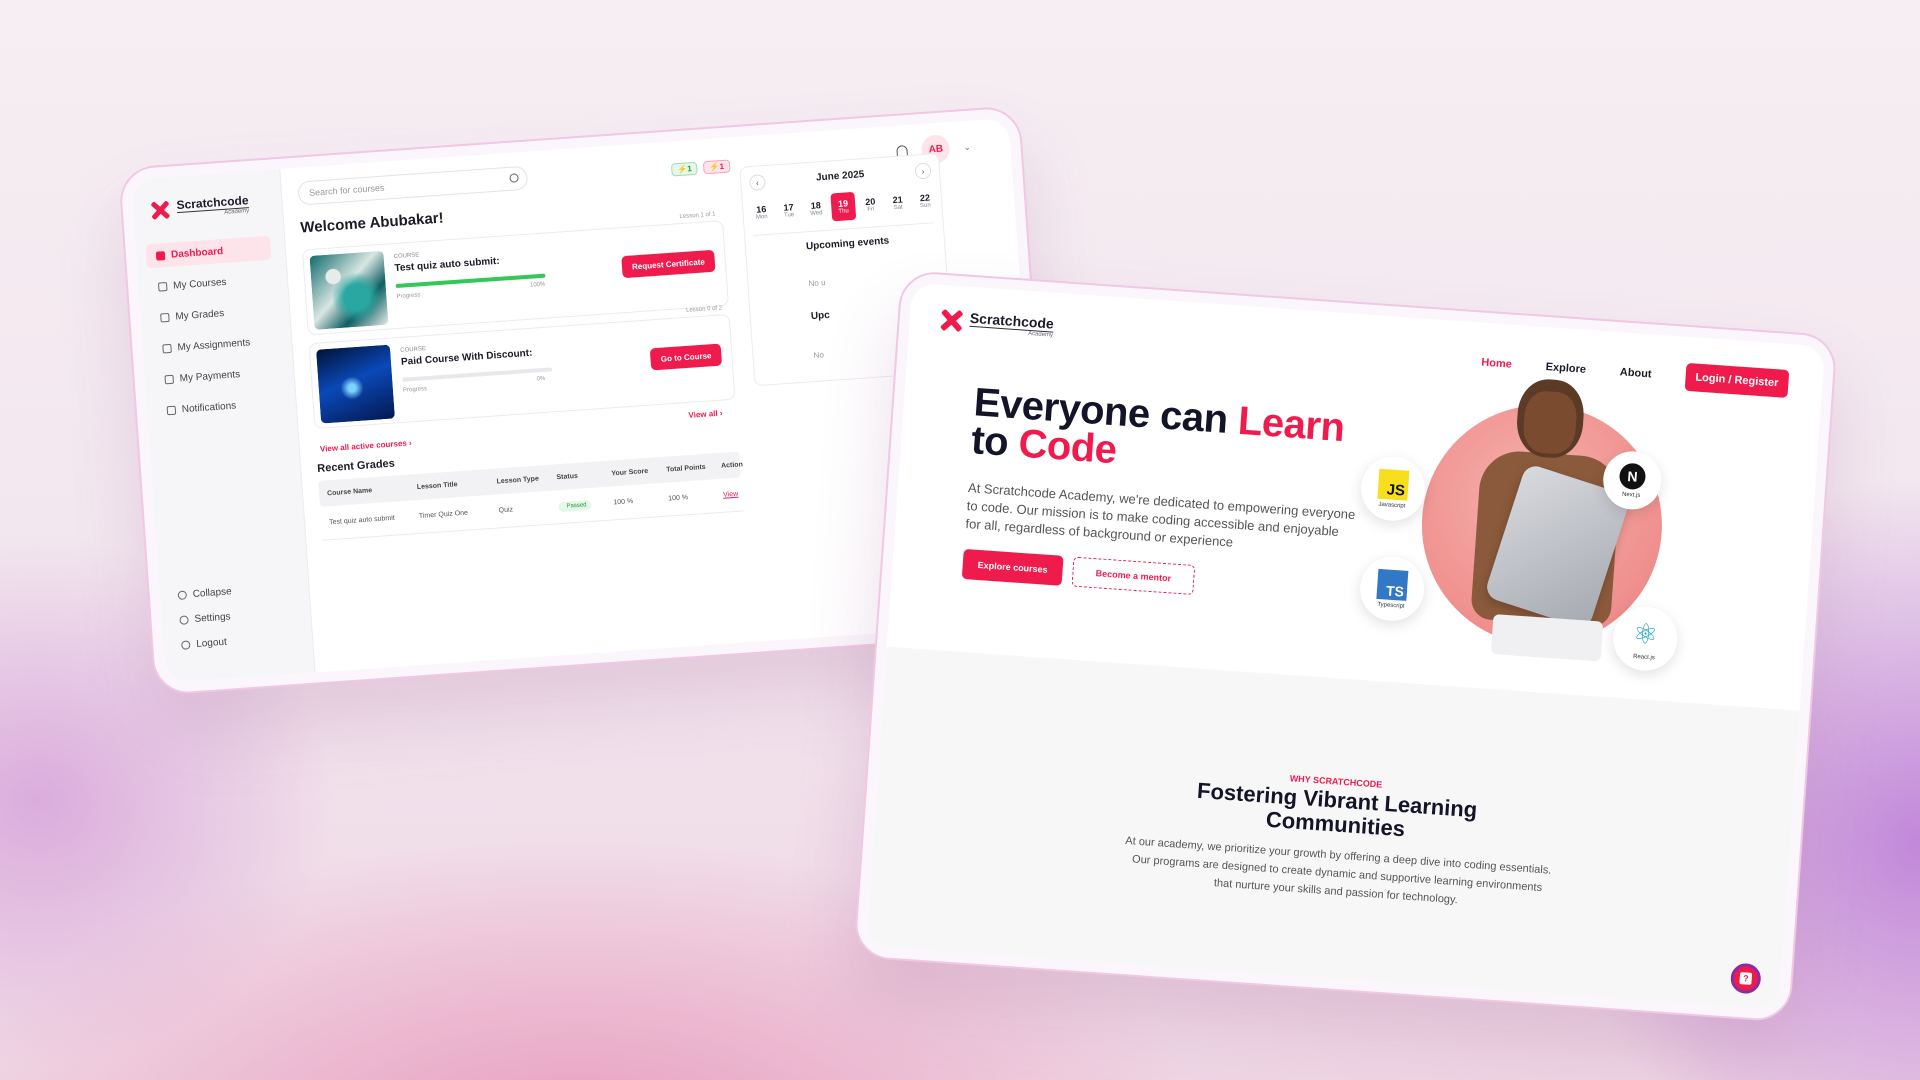  What do you see at coordinates (923, 171) in the screenshot?
I see `chevron-right-icon: ›` at bounding box center [923, 171].